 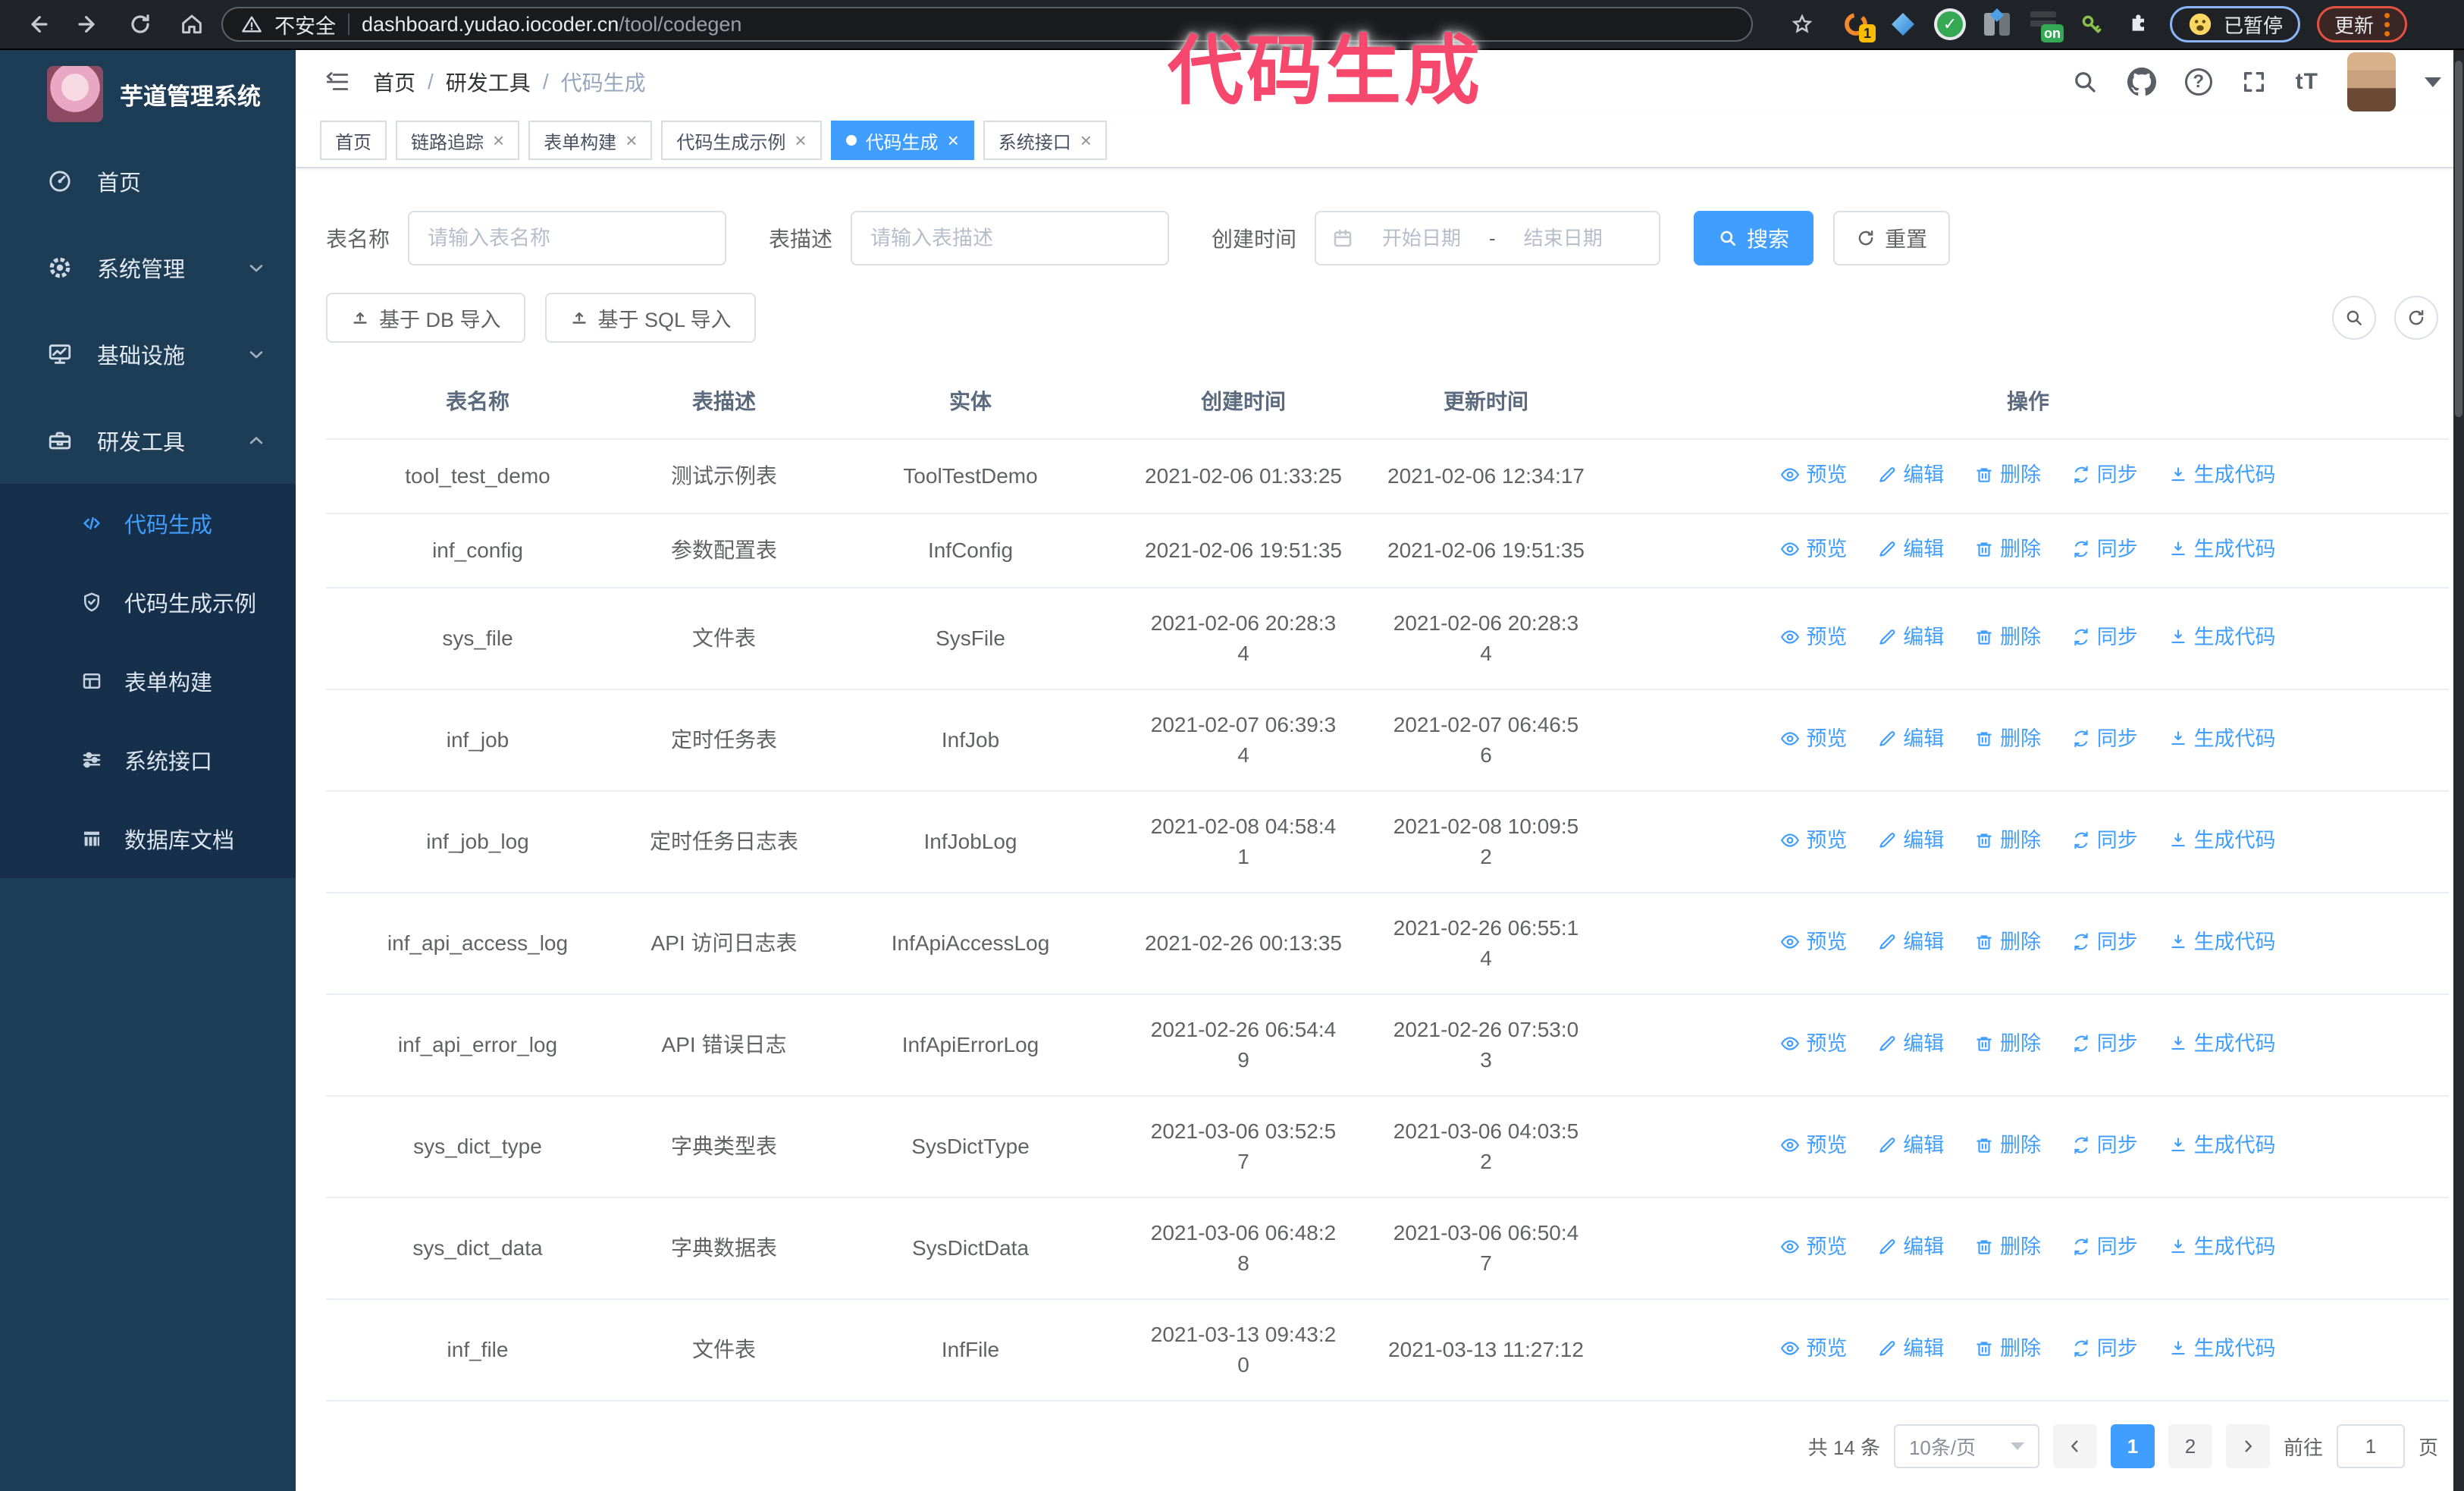 What do you see at coordinates (140, 24) in the screenshot?
I see `reload-icon` at bounding box center [140, 24].